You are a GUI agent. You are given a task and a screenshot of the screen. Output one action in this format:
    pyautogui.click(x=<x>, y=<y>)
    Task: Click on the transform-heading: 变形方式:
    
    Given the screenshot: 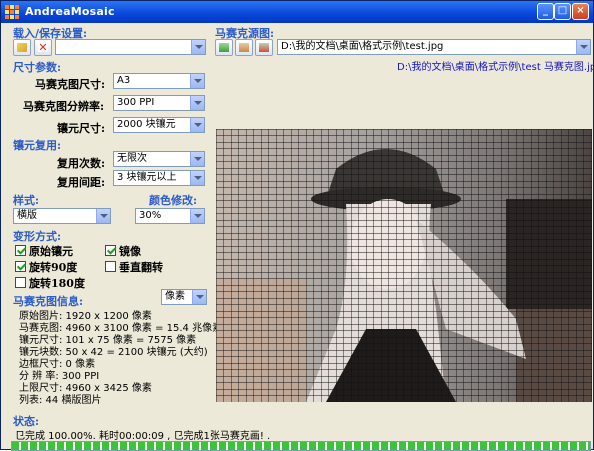 What is the action you would take?
    pyautogui.click(x=37, y=236)
    